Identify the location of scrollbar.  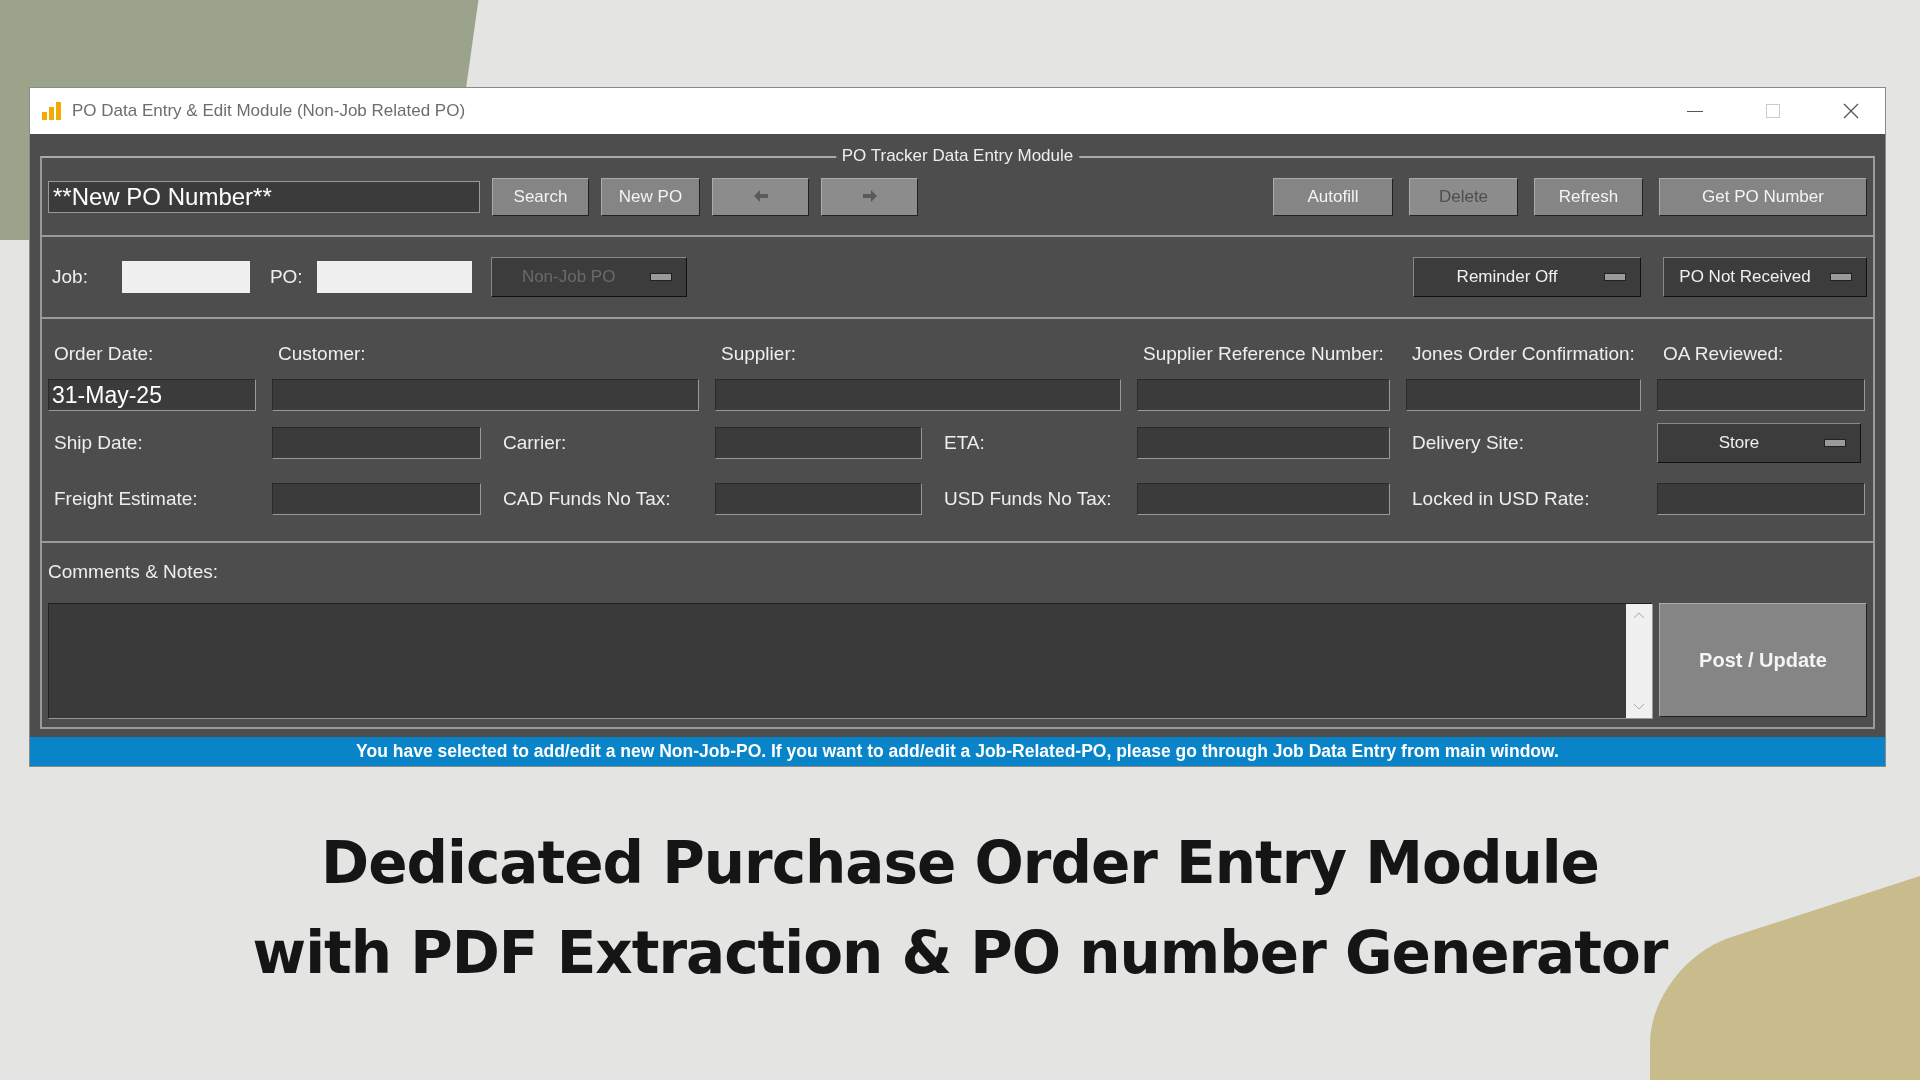
(1639, 661).